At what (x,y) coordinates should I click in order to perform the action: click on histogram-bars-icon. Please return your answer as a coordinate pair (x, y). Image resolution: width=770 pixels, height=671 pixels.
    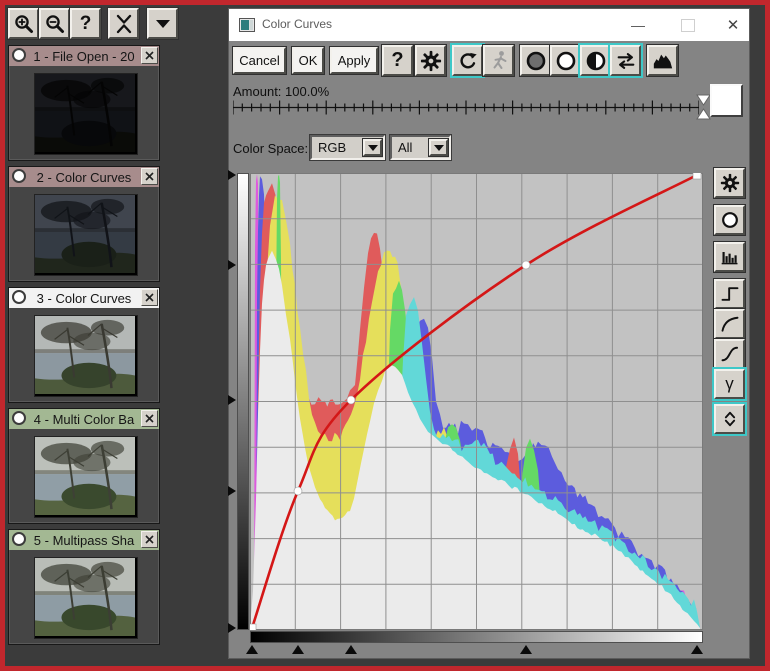
    Looking at the image, I should click on (729, 258).